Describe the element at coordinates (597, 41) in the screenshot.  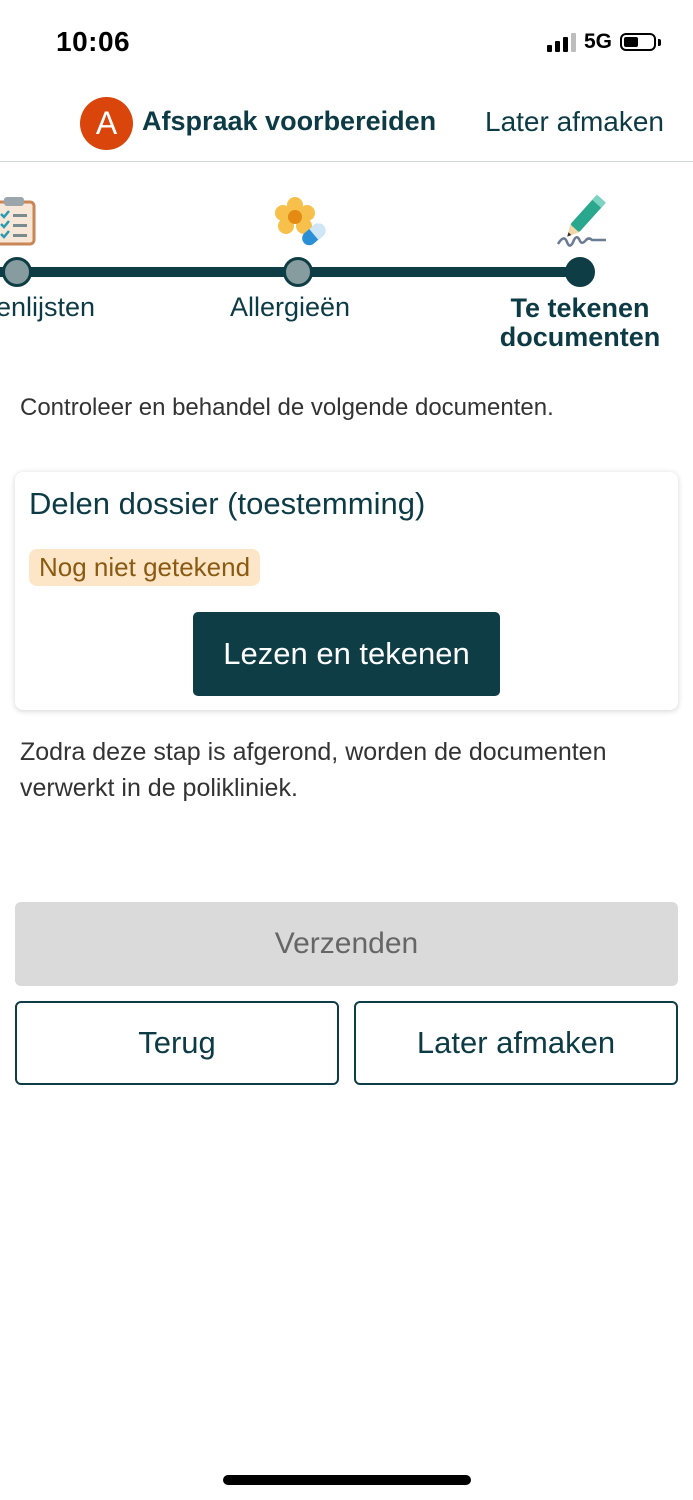
I see `network-type-label: 5G` at that location.